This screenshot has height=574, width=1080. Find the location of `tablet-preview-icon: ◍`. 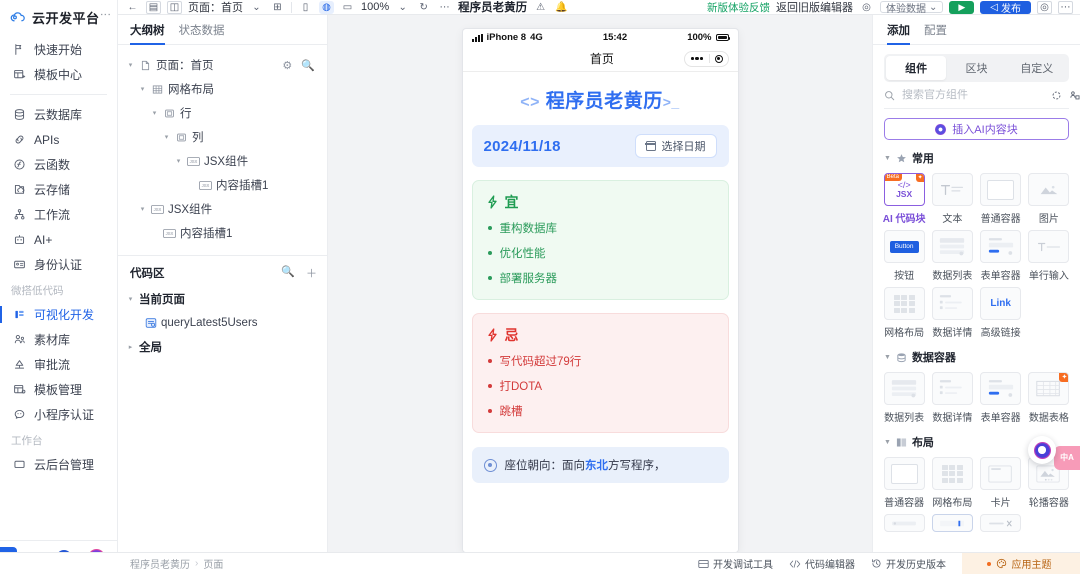

tablet-preview-icon: ◍ is located at coordinates (326, 7).